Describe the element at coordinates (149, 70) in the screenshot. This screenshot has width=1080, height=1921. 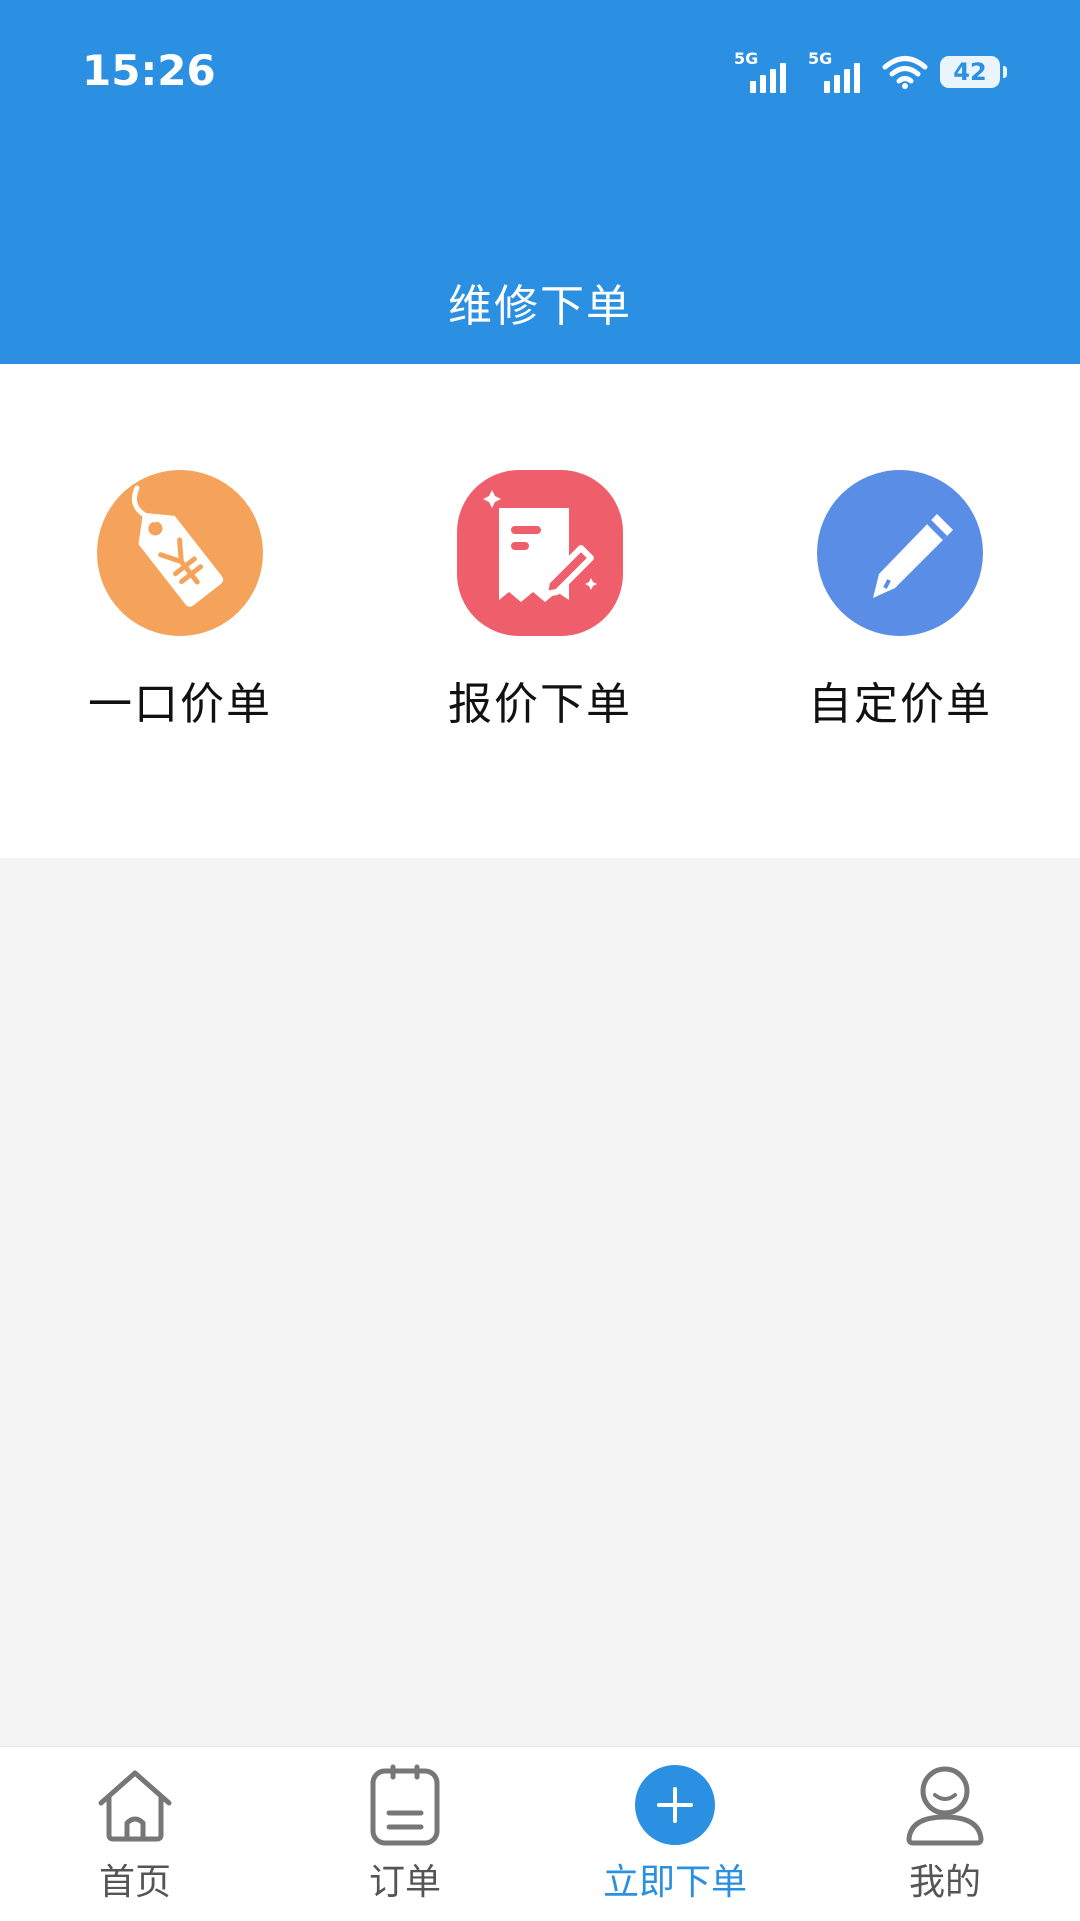
I see `status-time: 15:26` at that location.